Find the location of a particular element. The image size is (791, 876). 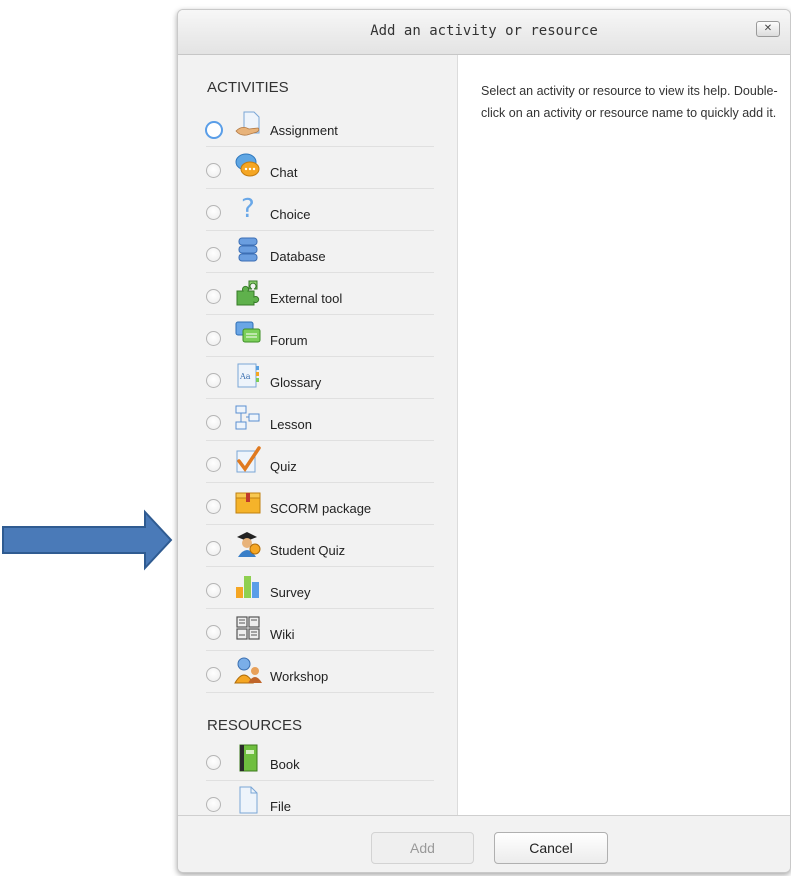

option-wiki: Wiki is located at coordinates (320, 629).